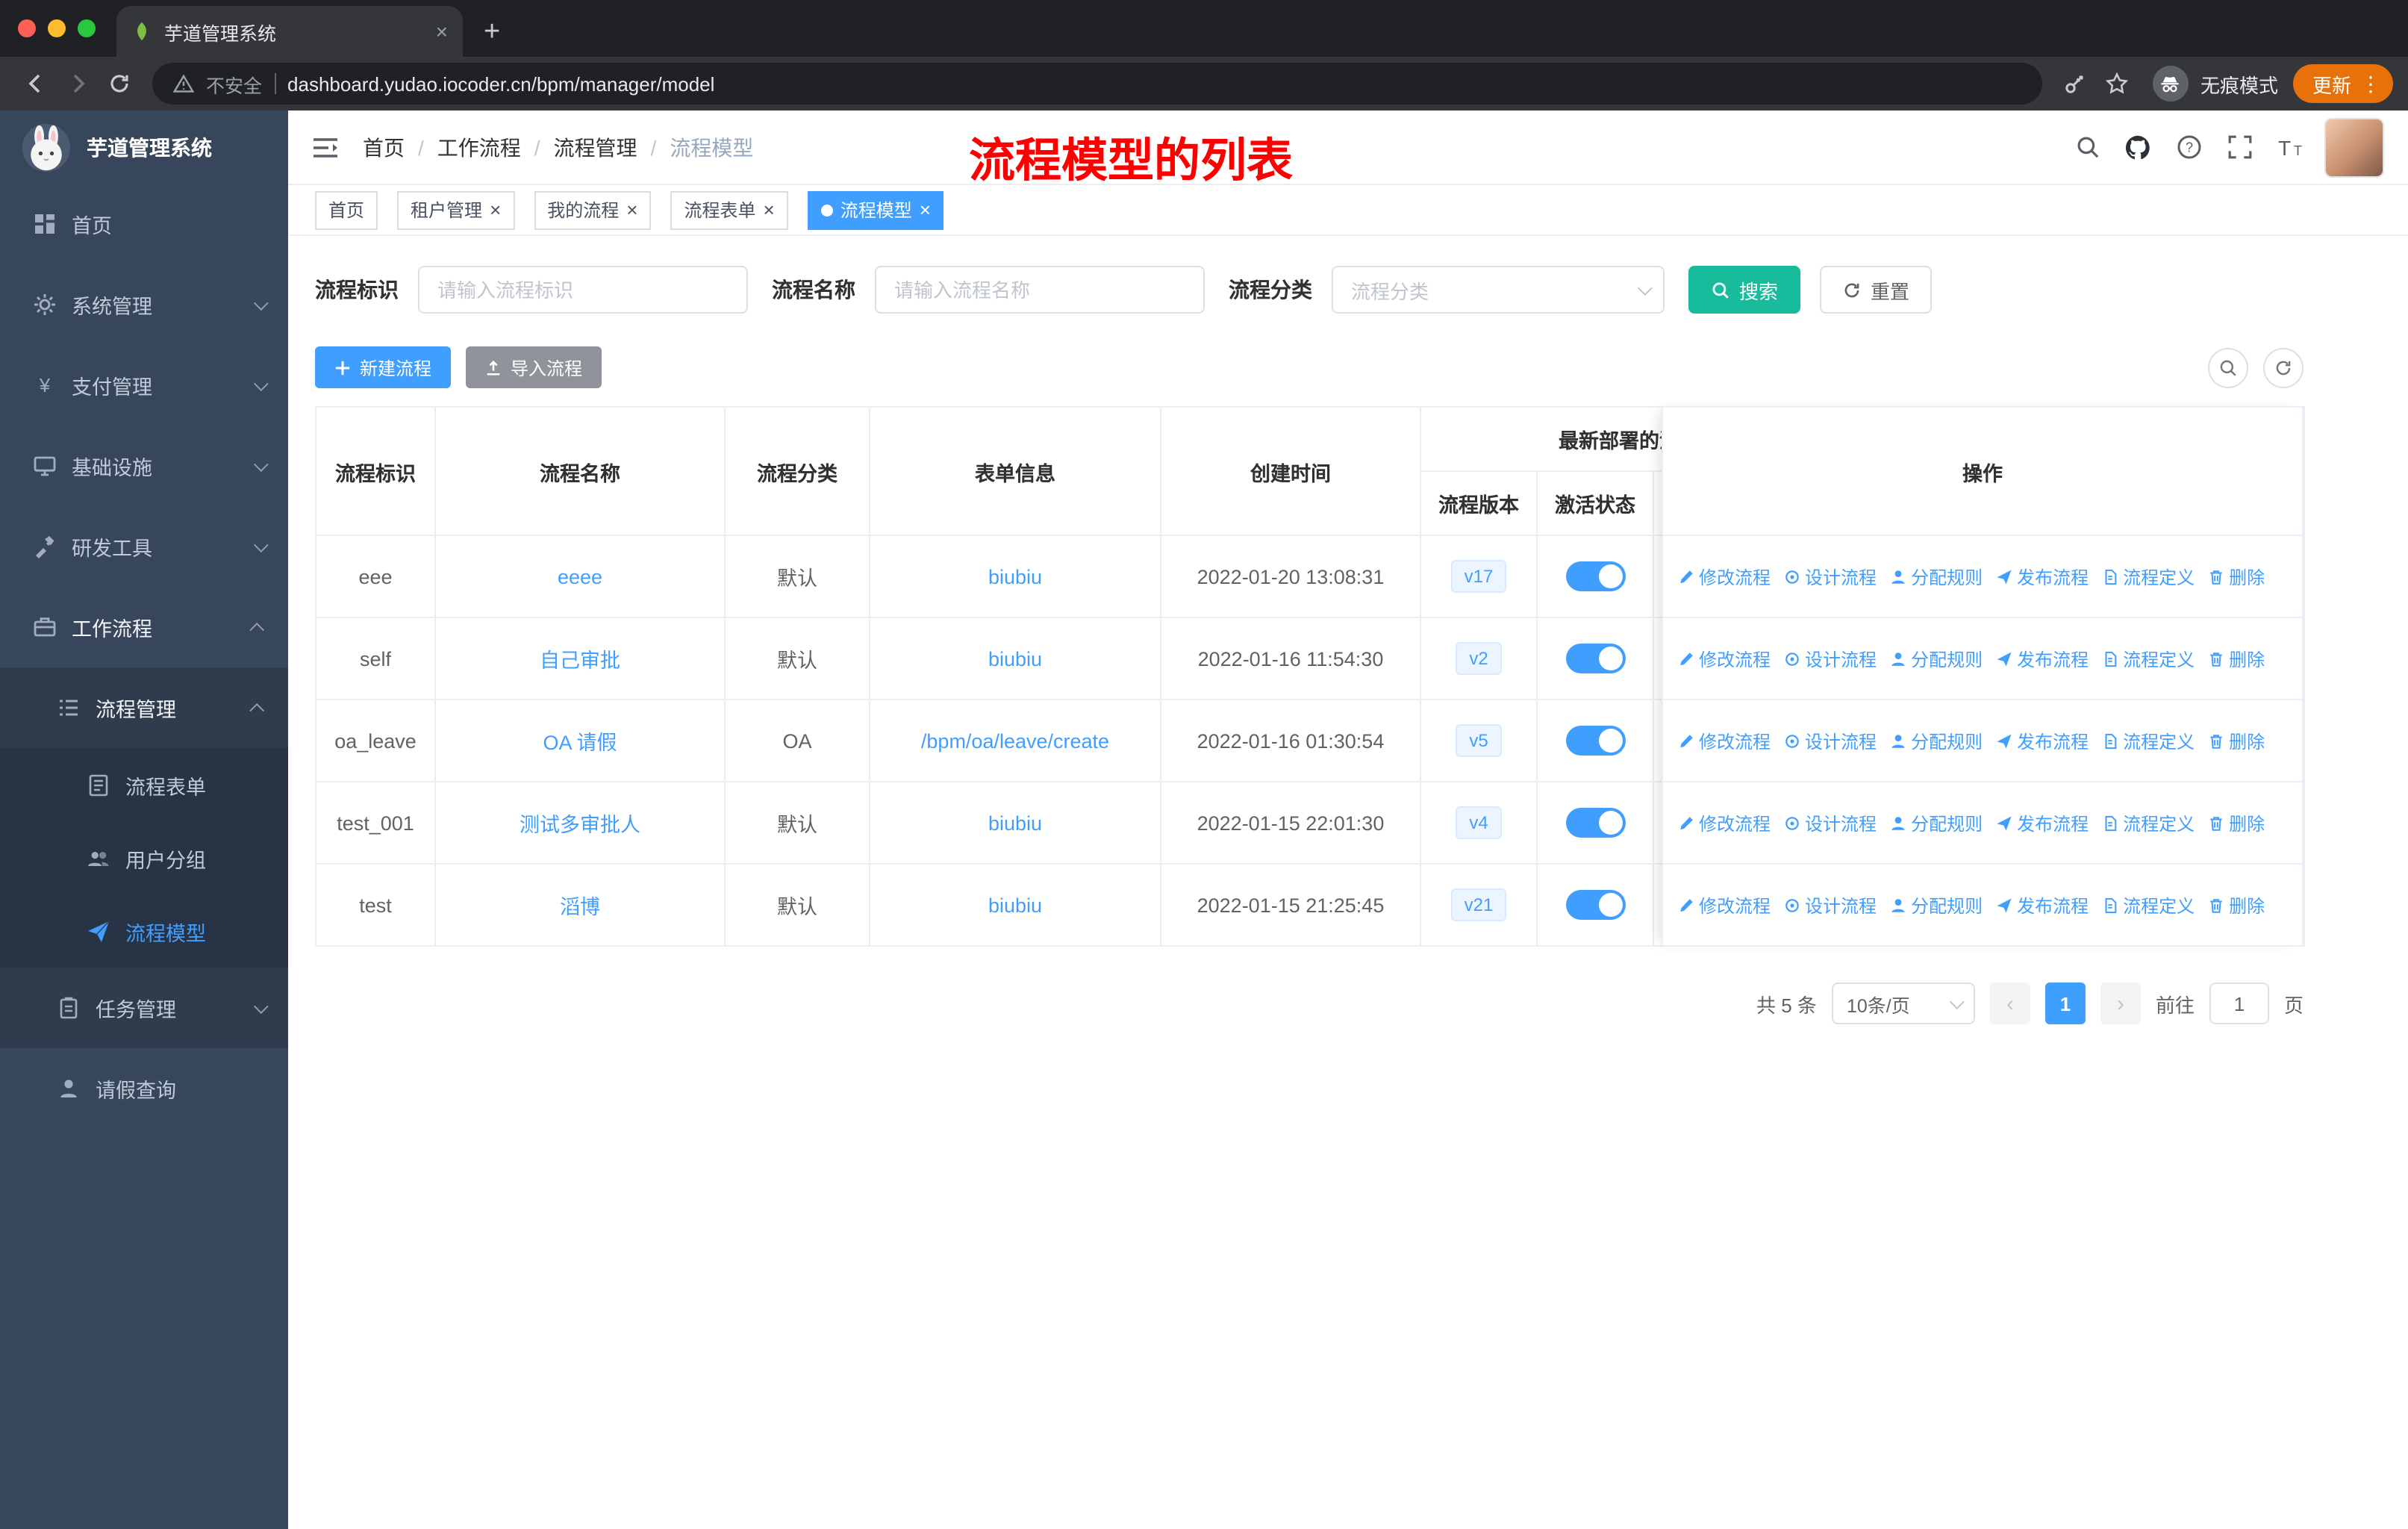 Image resolution: width=2408 pixels, height=1529 pixels. I want to click on process-name-link: OA 请假, so click(580, 743).